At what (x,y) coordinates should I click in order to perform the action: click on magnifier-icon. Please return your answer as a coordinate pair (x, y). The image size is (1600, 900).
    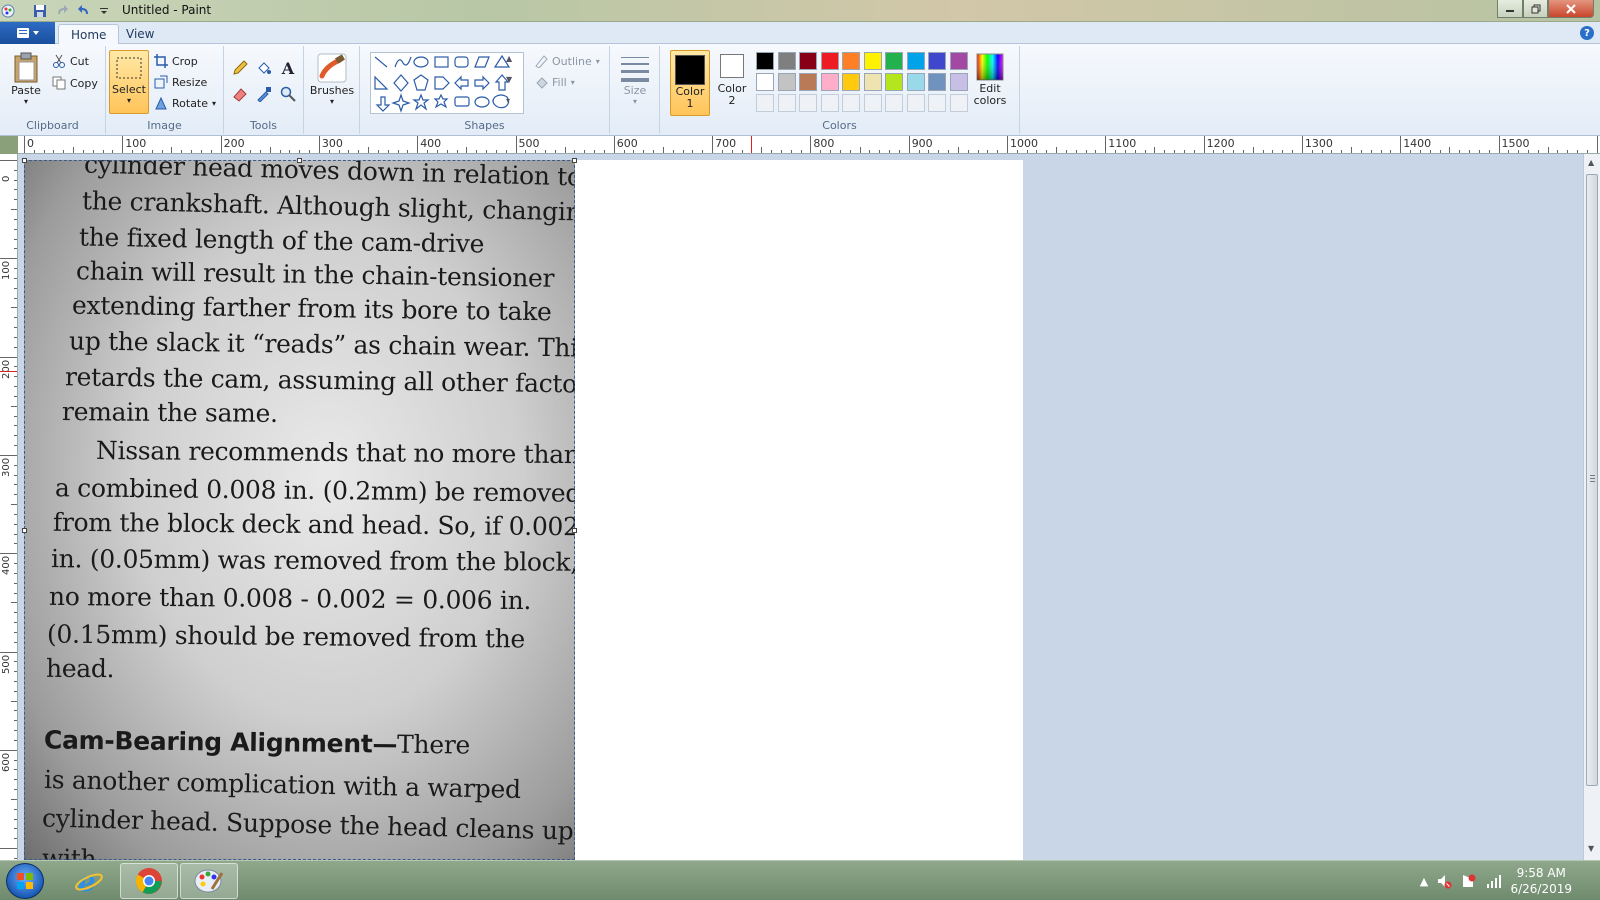
    Looking at the image, I should click on (288, 94).